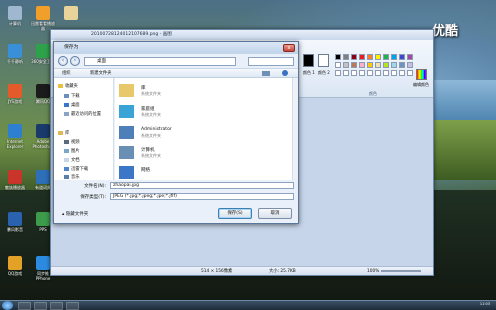 The image size is (496, 310). Describe the element at coordinates (421, 85) in the screenshot. I see `edit-colors-label: 编辑颜色` at that location.